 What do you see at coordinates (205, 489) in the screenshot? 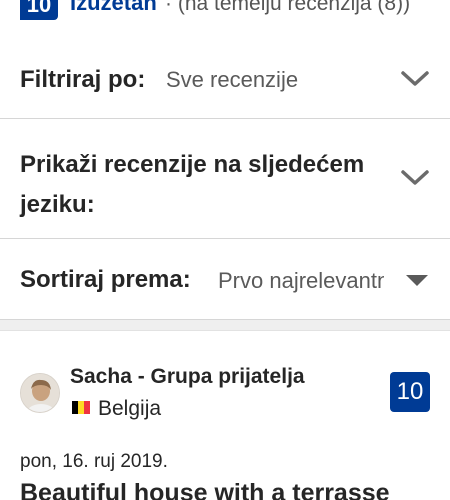
I see `review-title: Beautiful house with a terrasse` at bounding box center [205, 489].